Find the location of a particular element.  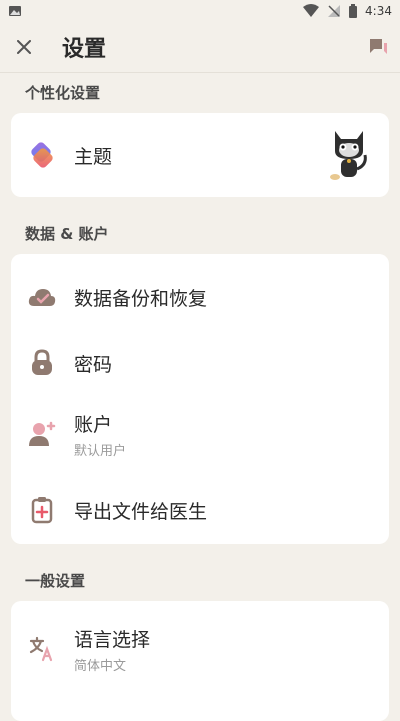

account-item: 账户 默认用户 is located at coordinates (200, 434).